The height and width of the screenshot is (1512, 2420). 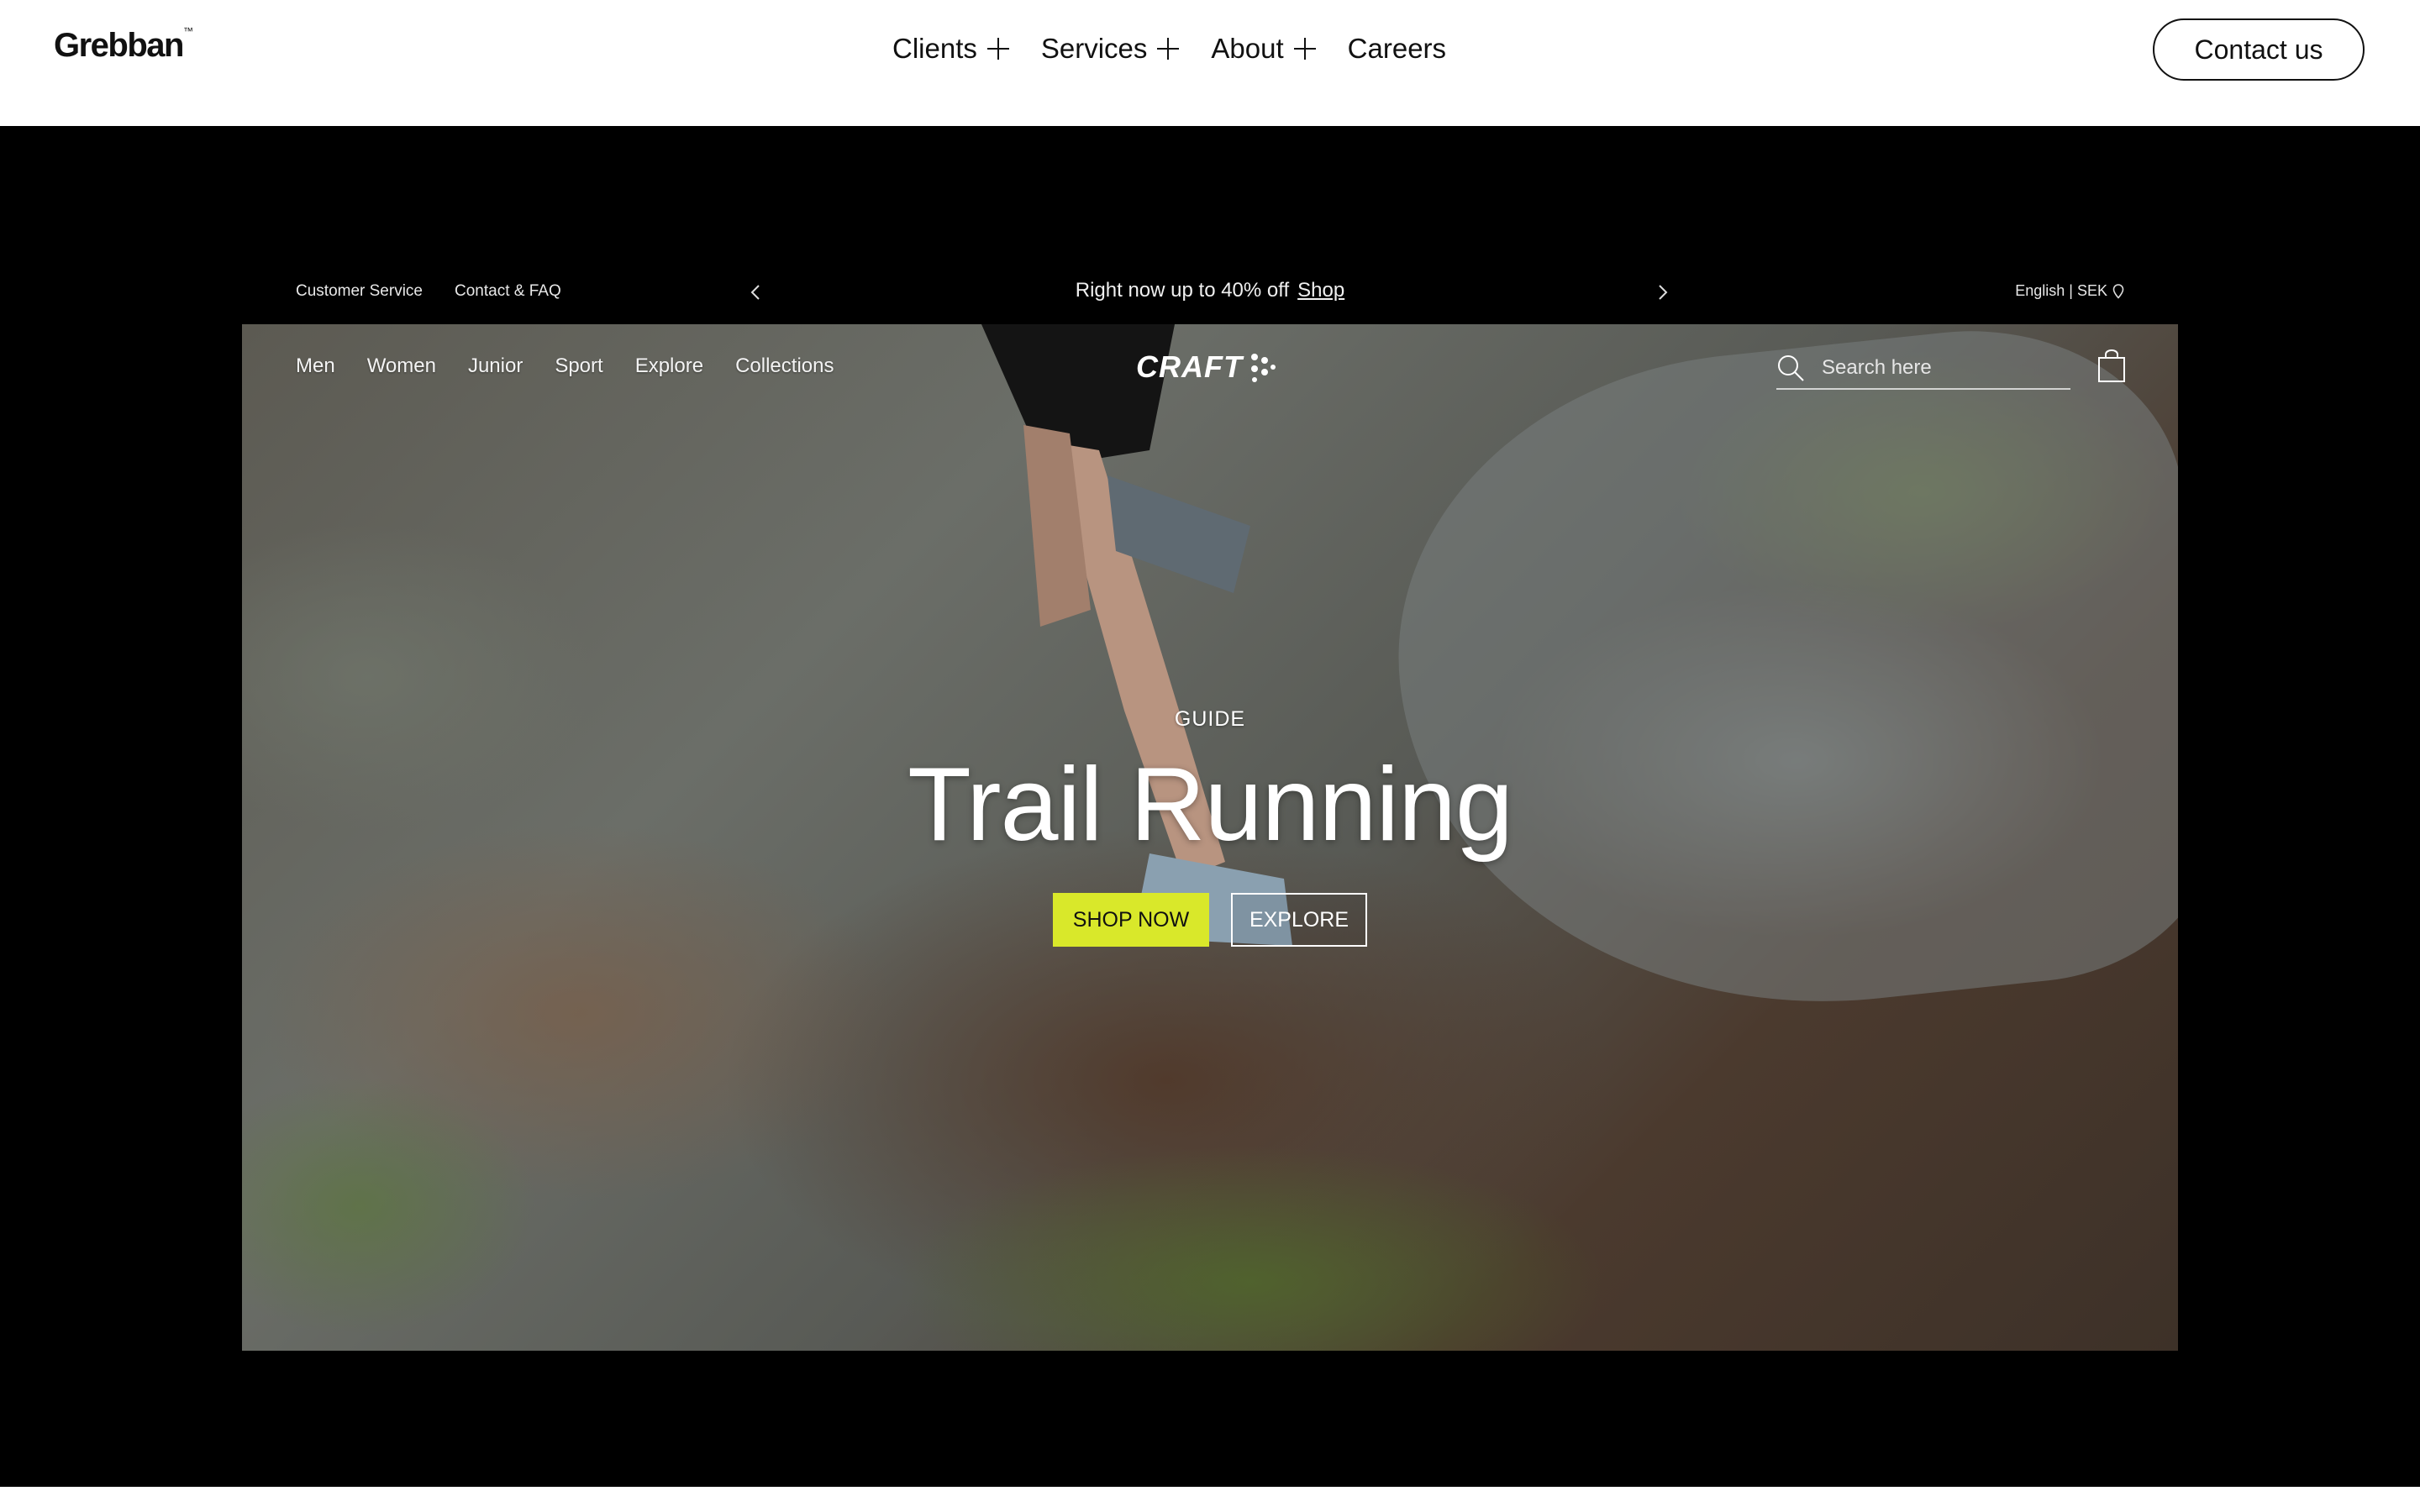 I want to click on nav-item-clients: Clients, so click(x=951, y=49).